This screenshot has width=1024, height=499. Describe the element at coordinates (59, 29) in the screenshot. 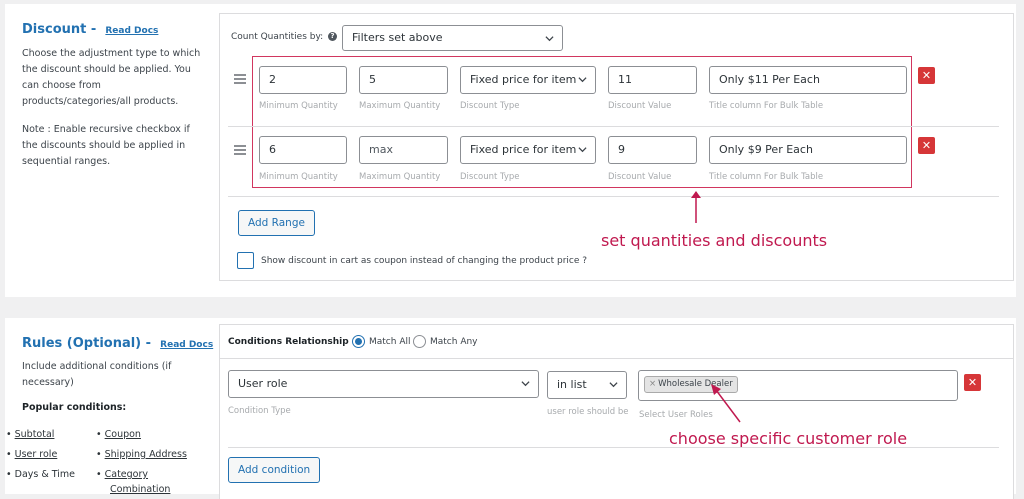

I see `discount-title: Discount -` at that location.